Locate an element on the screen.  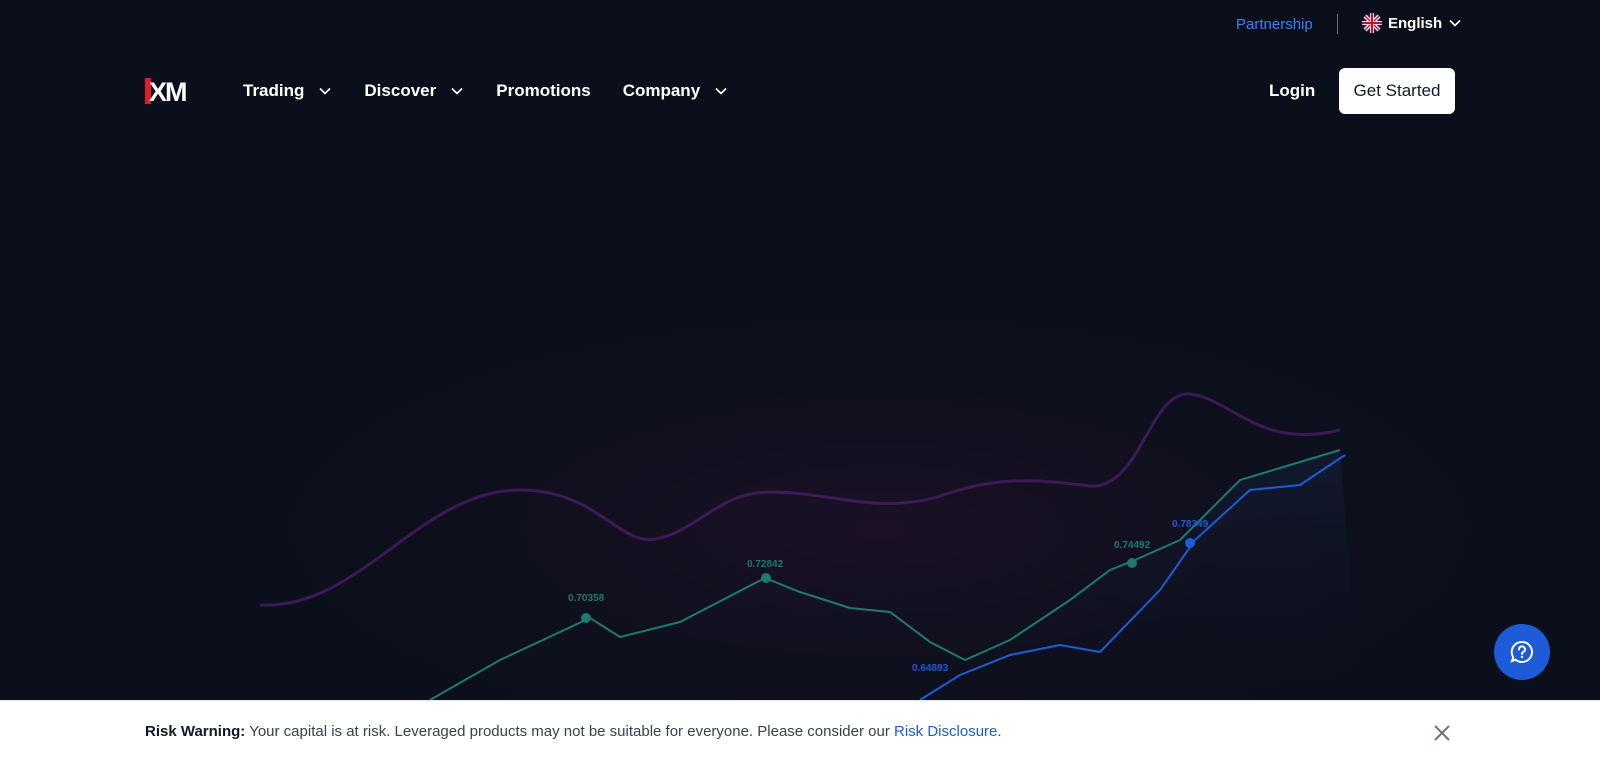
topbar-divider is located at coordinates (1337, 24).